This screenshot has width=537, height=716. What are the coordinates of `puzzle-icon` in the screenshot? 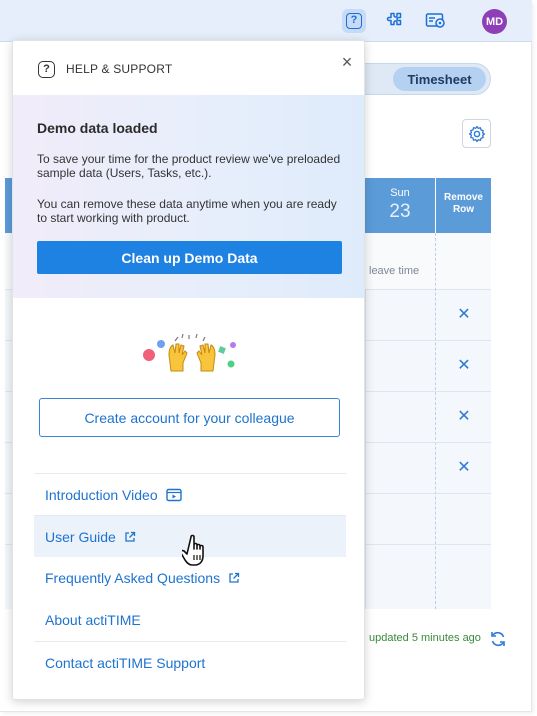 It's located at (394, 21).